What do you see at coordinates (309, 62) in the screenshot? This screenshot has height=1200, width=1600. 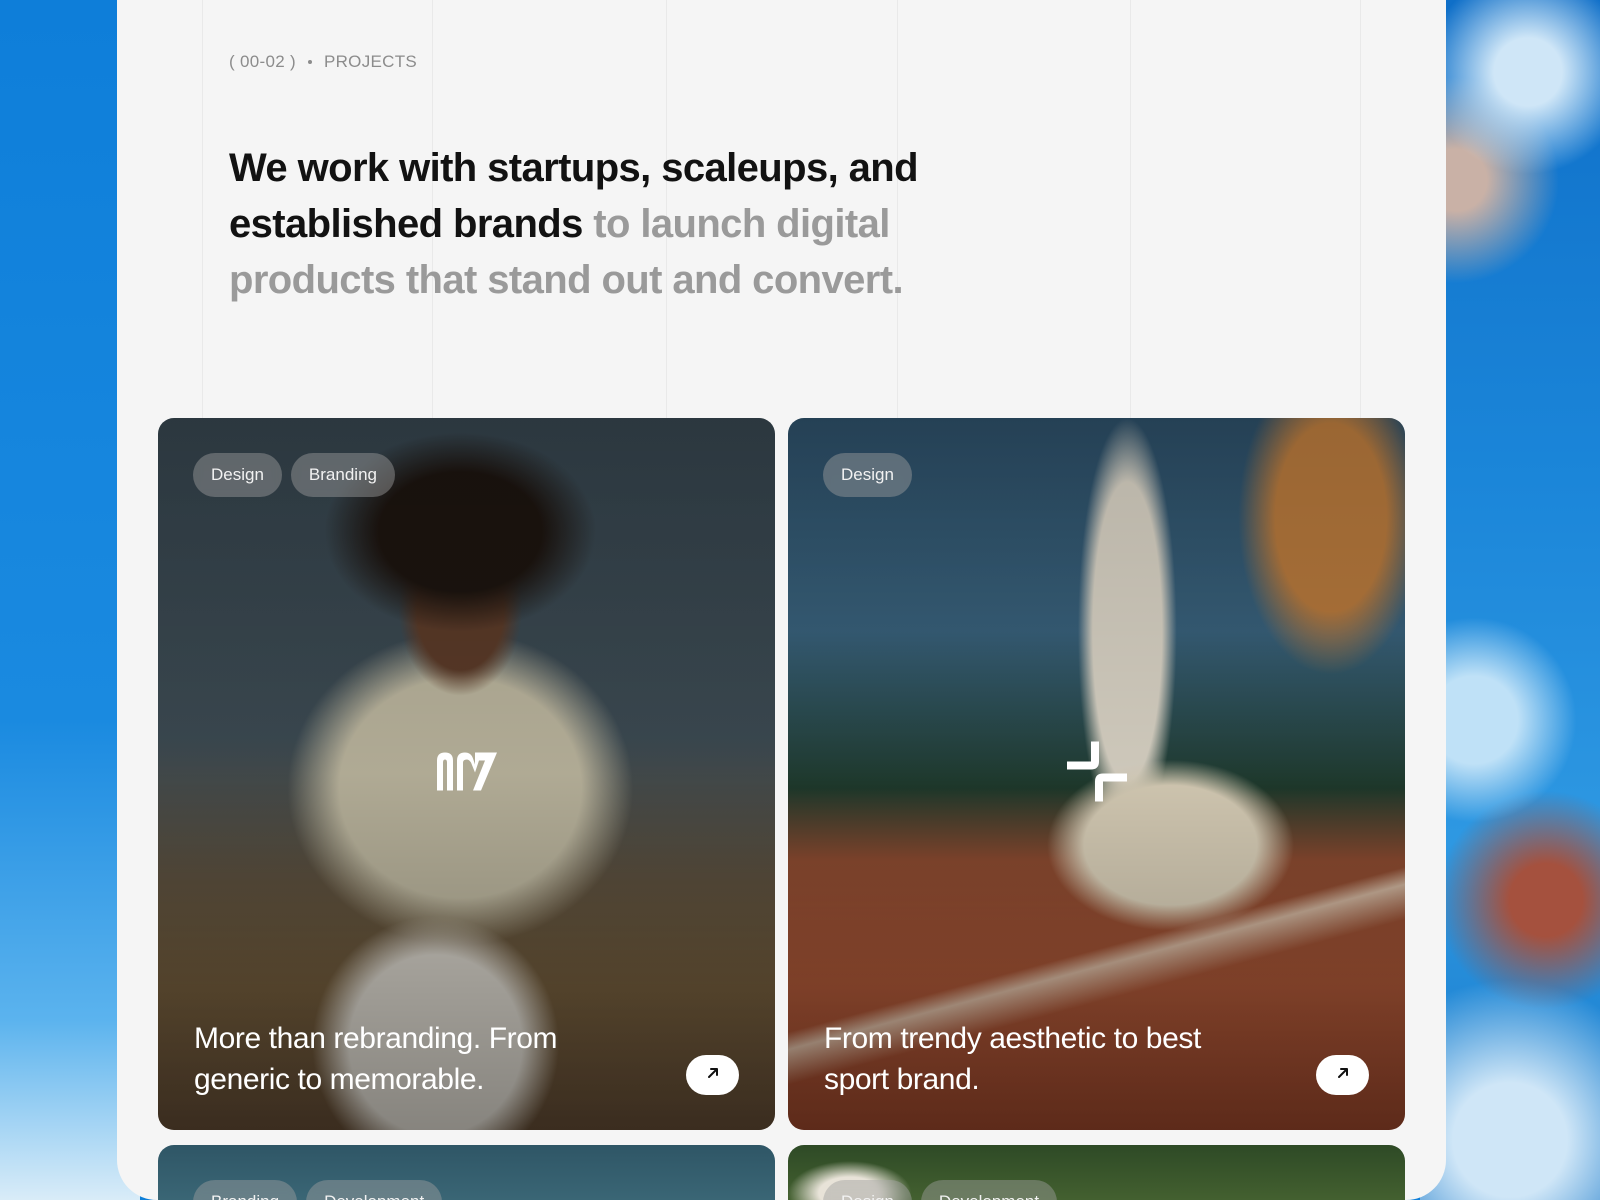 I see `separator-dot` at bounding box center [309, 62].